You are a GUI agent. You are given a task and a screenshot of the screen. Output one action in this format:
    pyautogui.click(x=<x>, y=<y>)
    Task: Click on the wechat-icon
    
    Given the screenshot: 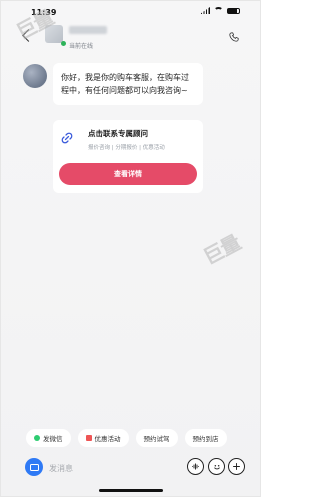 What is the action you would take?
    pyautogui.click(x=37, y=438)
    